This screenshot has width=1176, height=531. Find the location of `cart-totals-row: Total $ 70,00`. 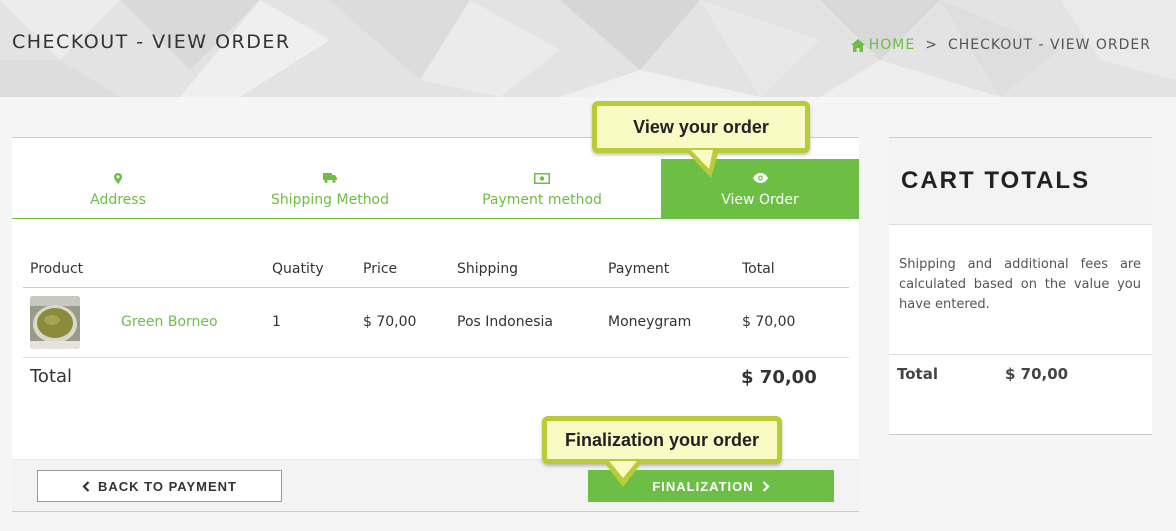

cart-totals-row: Total $ 70,00 is located at coordinates (1020, 374).